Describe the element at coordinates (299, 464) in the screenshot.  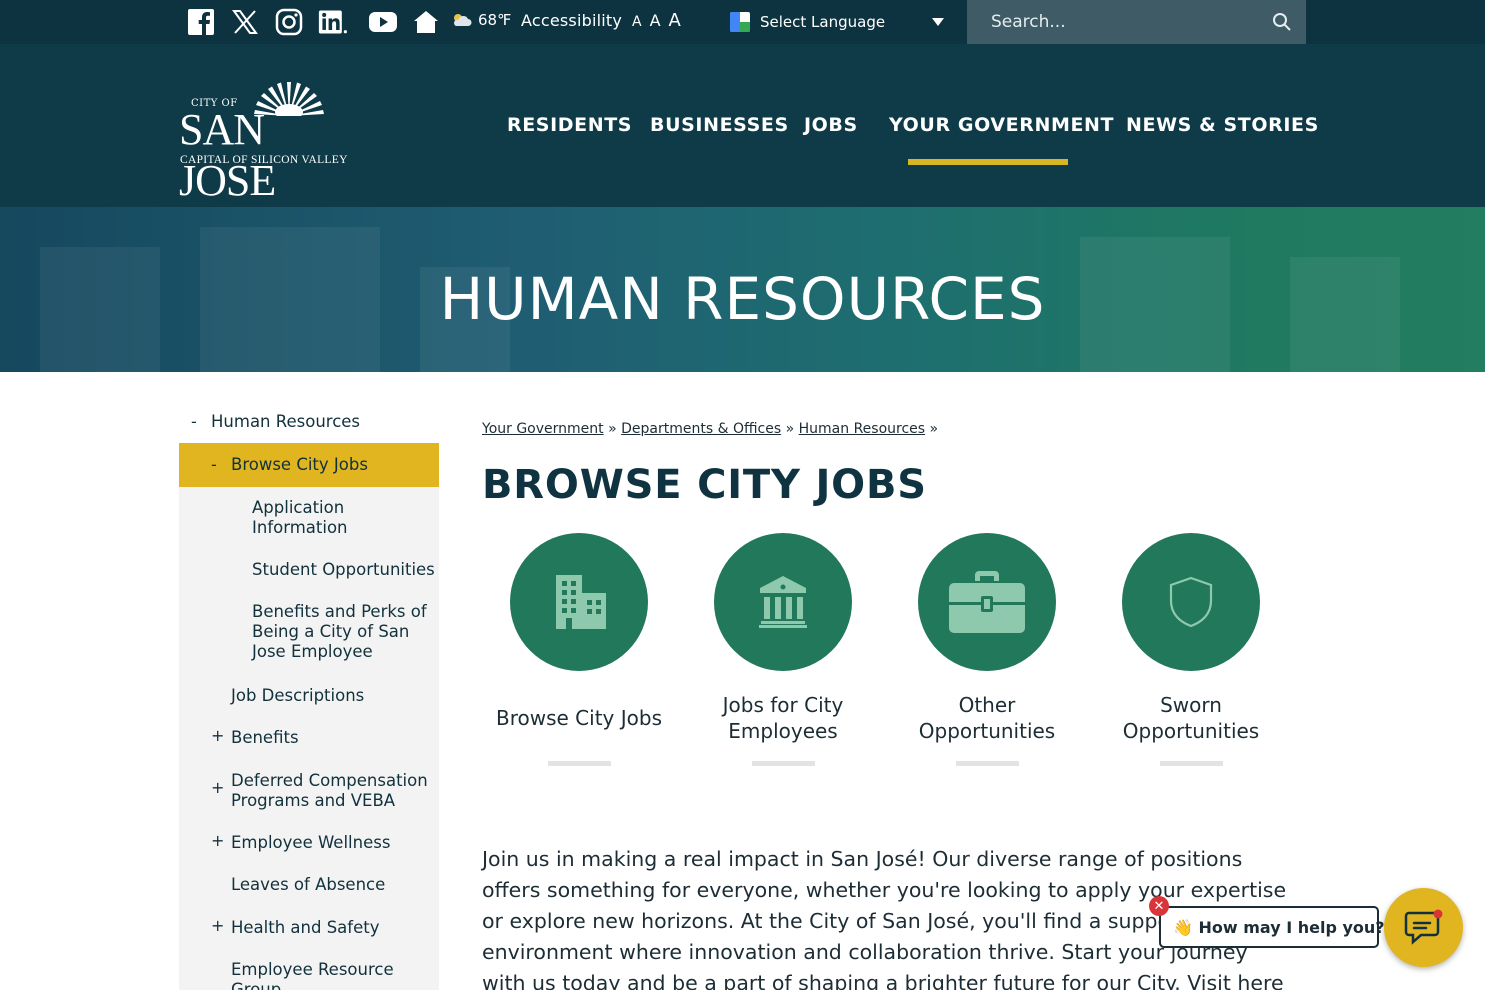
I see `sidebar-item-label: Browse City Jobs` at that location.